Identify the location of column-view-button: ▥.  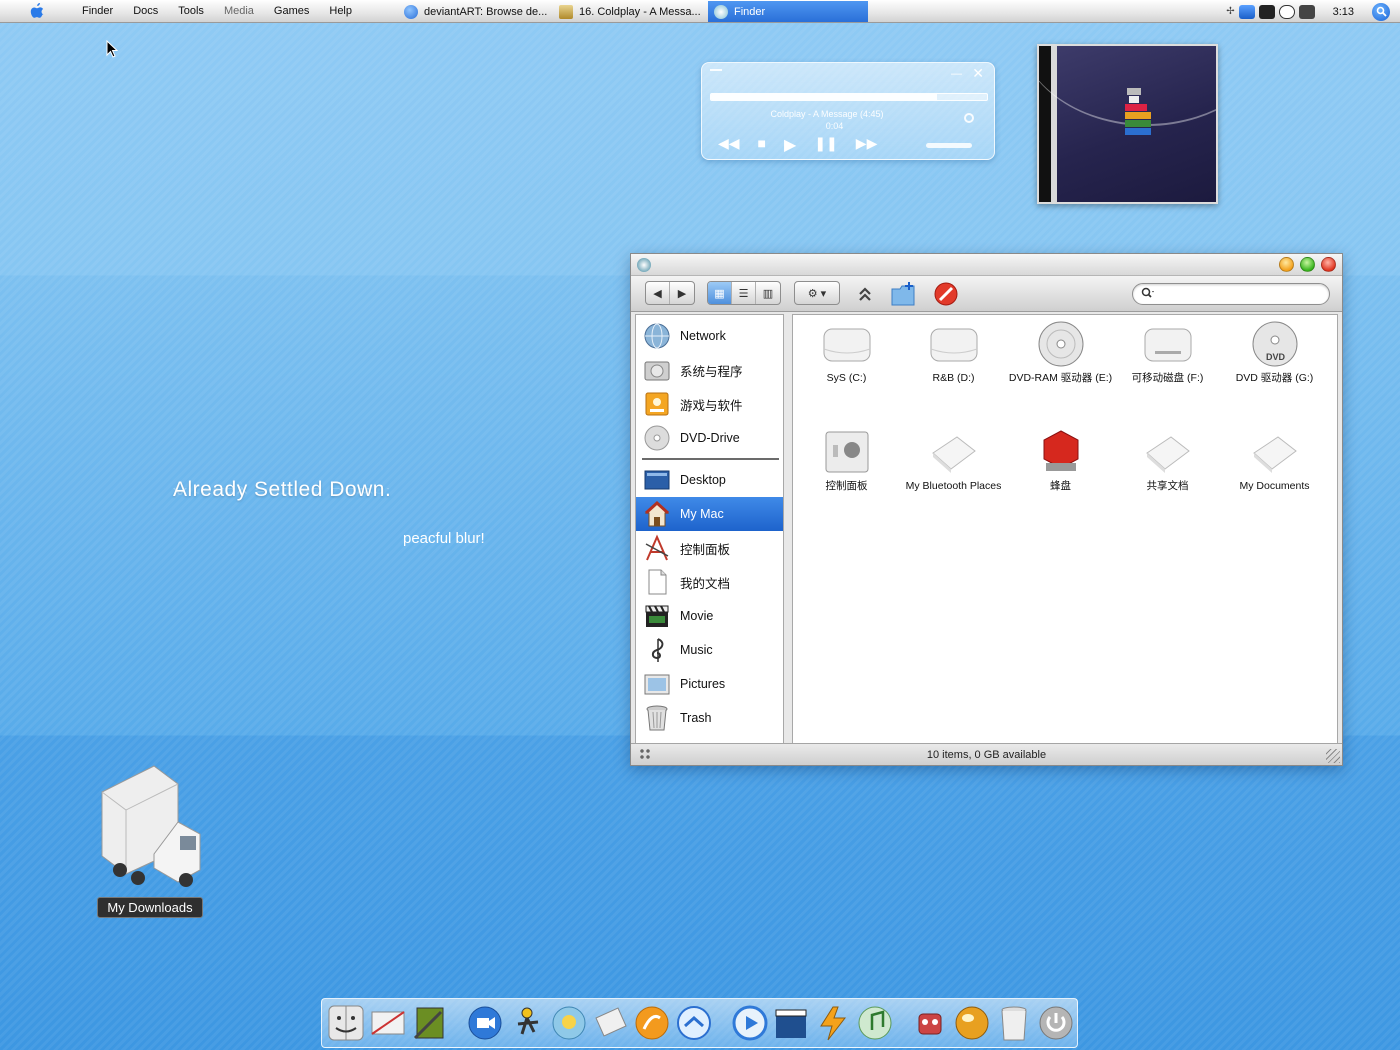
(768, 293).